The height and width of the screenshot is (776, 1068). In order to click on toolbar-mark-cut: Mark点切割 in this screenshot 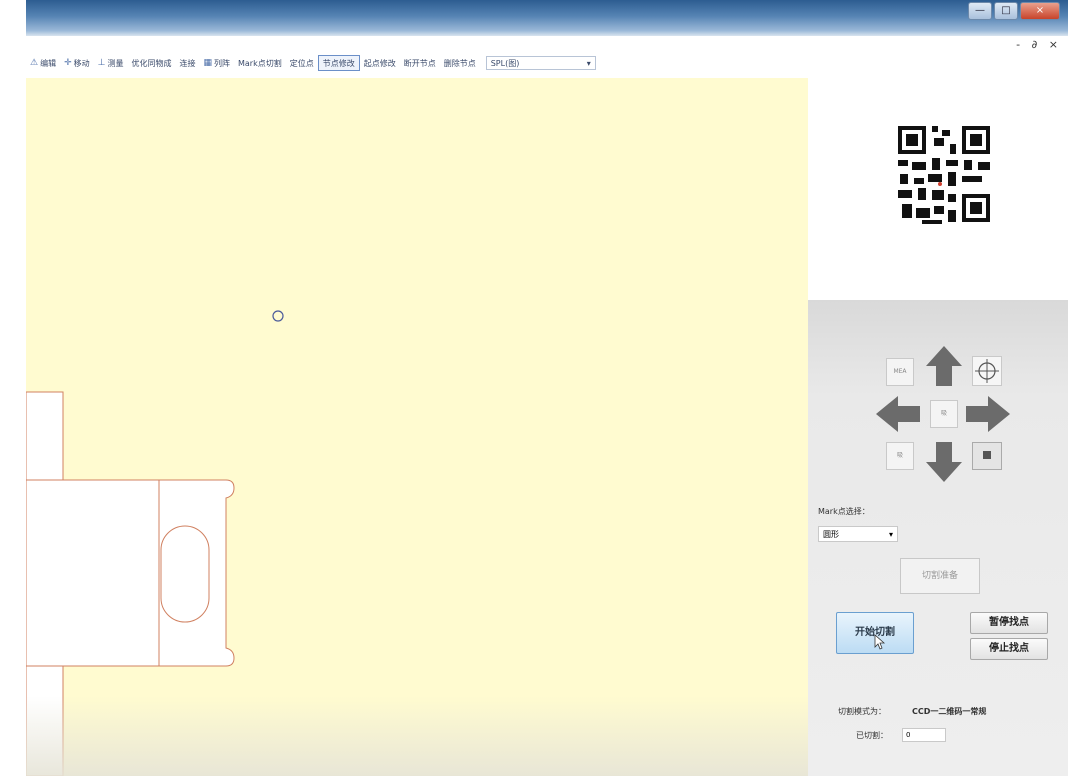, I will do `click(260, 63)`.